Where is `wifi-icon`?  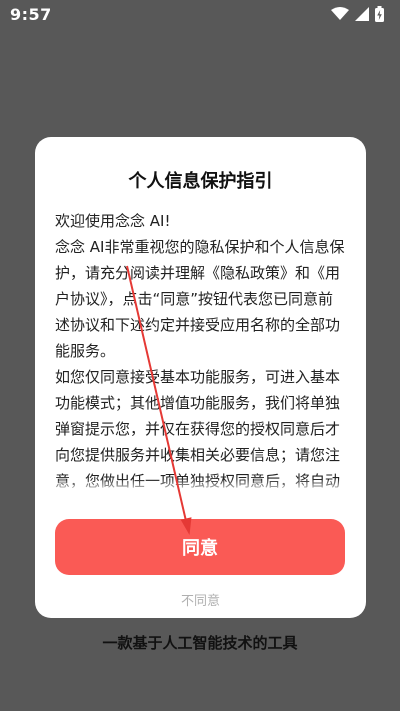 wifi-icon is located at coordinates (340, 14).